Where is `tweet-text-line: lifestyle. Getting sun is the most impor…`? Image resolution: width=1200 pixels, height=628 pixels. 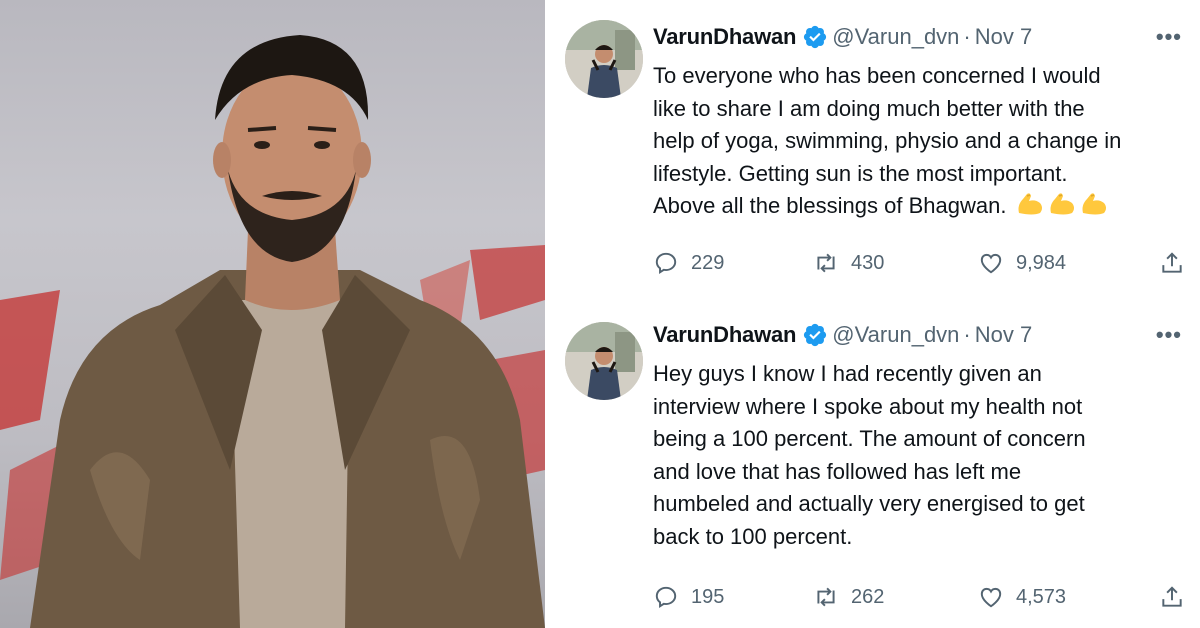
tweet-text-line: lifestyle. Getting sun is the most impor… is located at coordinates (860, 173).